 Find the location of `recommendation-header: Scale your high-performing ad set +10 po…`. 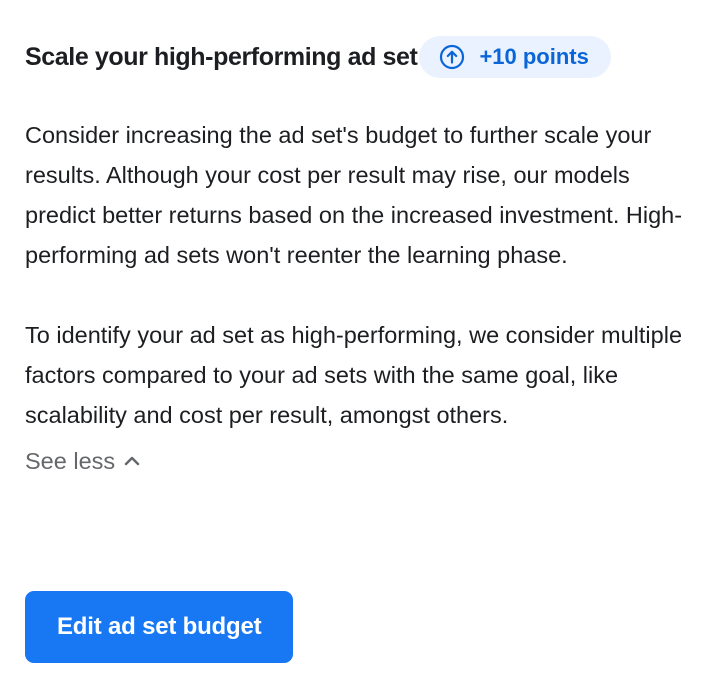

recommendation-header: Scale your high-performing ad set +10 po… is located at coordinates (355, 57).